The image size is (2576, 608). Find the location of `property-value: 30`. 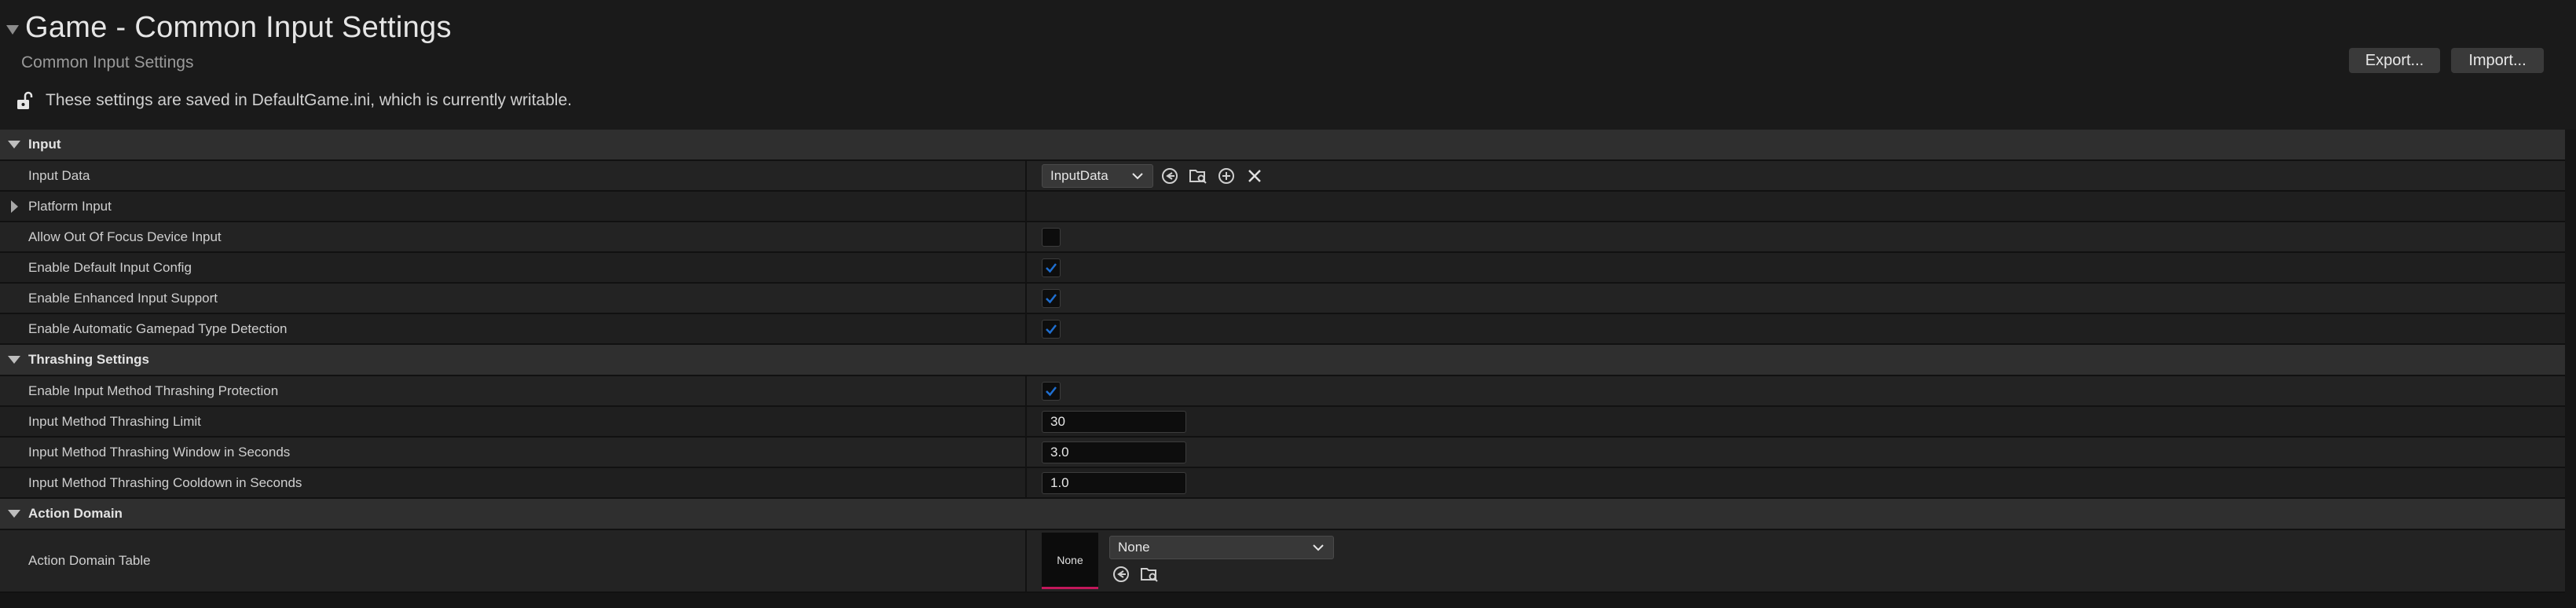

property-value: 30 is located at coordinates (1114, 421).